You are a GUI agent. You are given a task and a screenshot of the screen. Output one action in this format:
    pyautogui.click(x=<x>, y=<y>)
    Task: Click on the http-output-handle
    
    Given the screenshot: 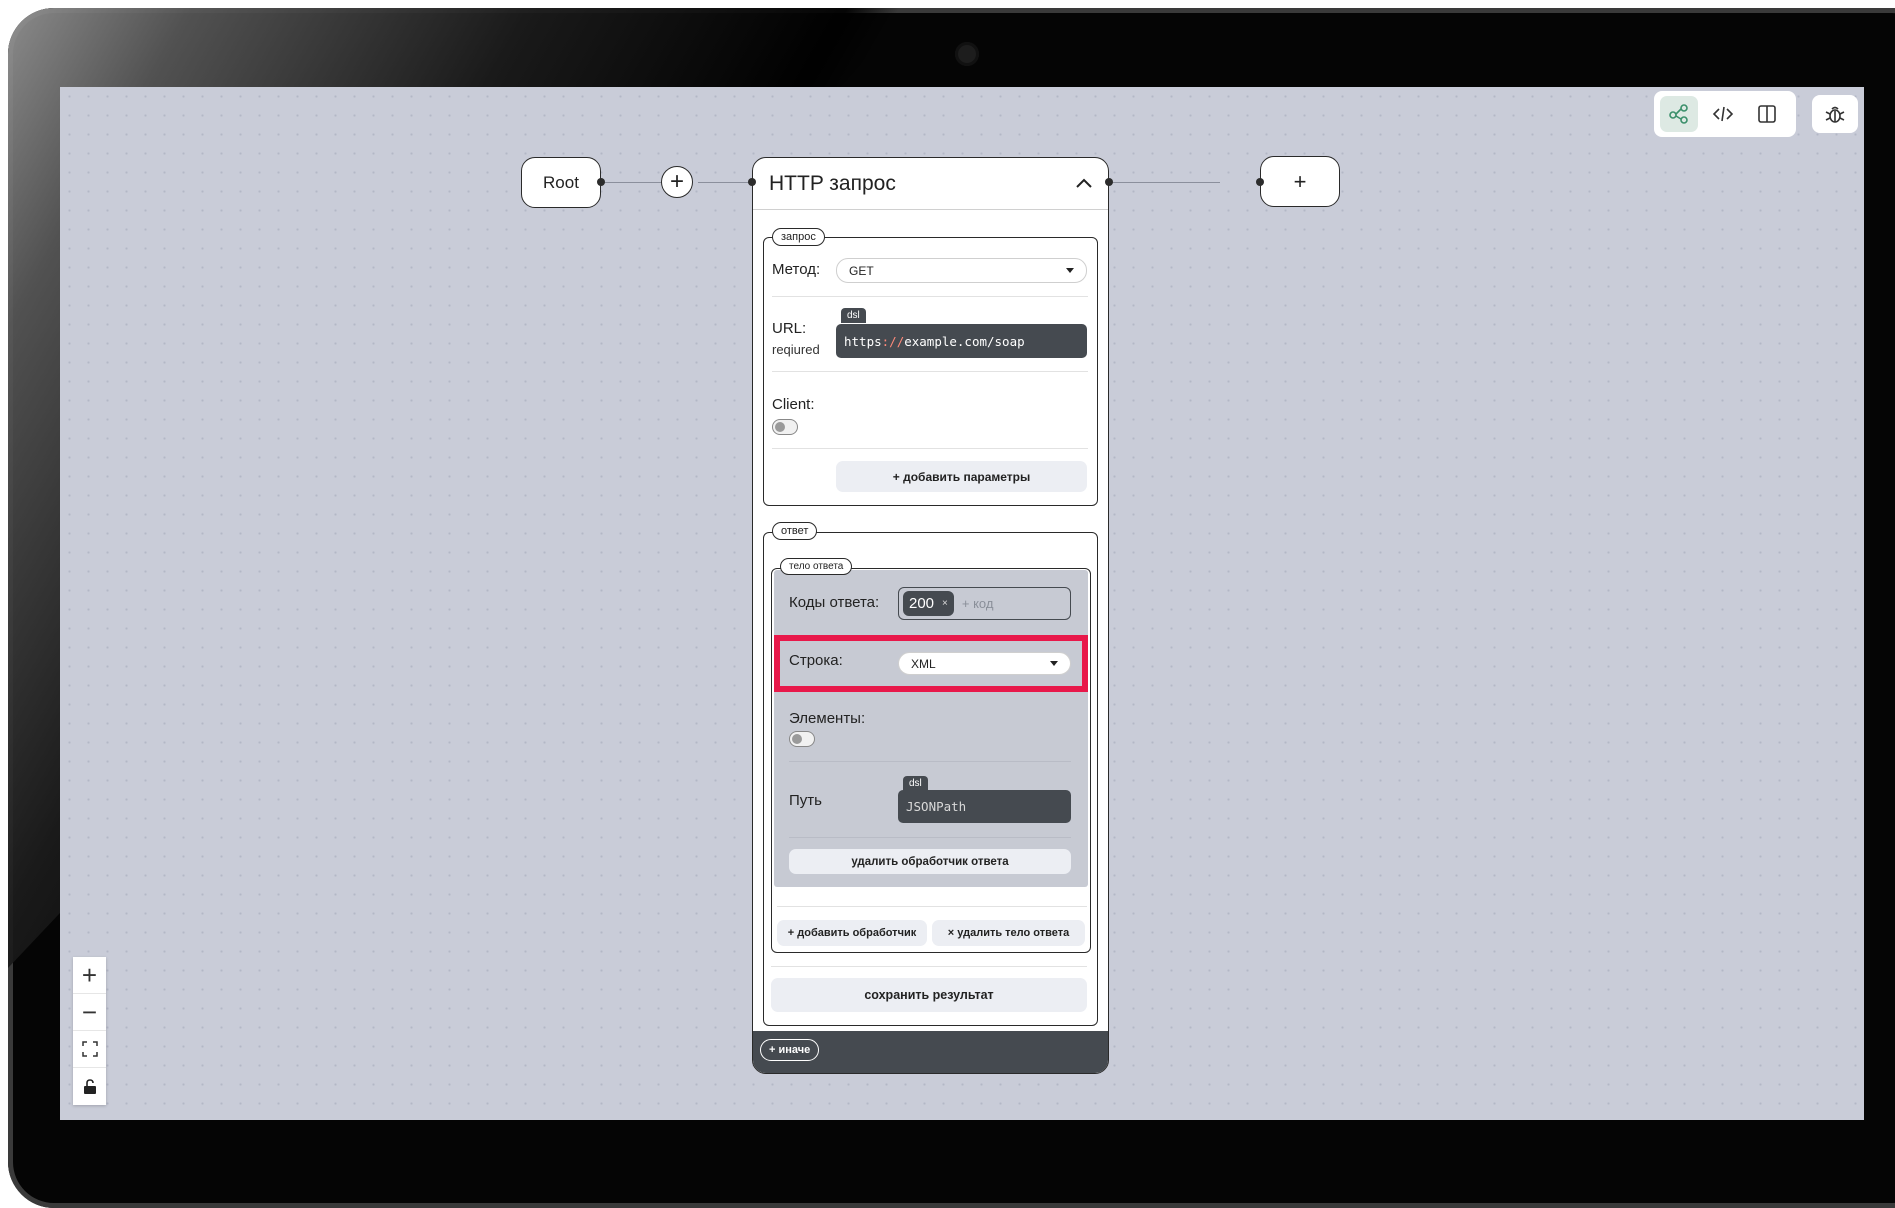 What is the action you would take?
    pyautogui.click(x=1109, y=182)
    